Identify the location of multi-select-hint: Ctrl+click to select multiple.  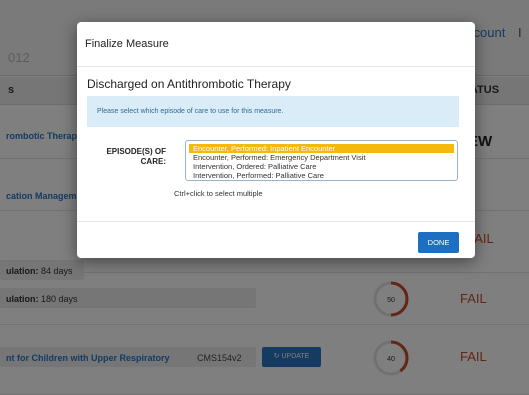
(218, 193).